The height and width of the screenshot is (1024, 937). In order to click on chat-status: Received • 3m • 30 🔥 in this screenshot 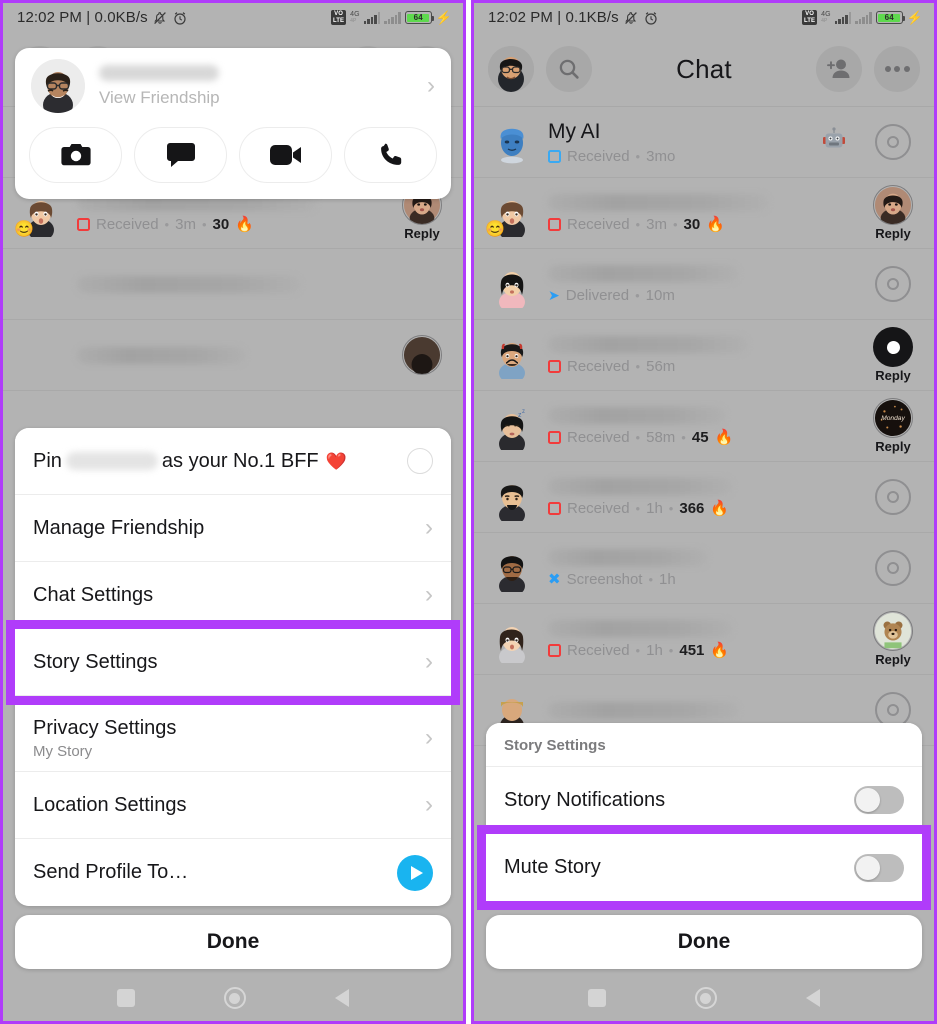, I will do `click(701, 224)`.